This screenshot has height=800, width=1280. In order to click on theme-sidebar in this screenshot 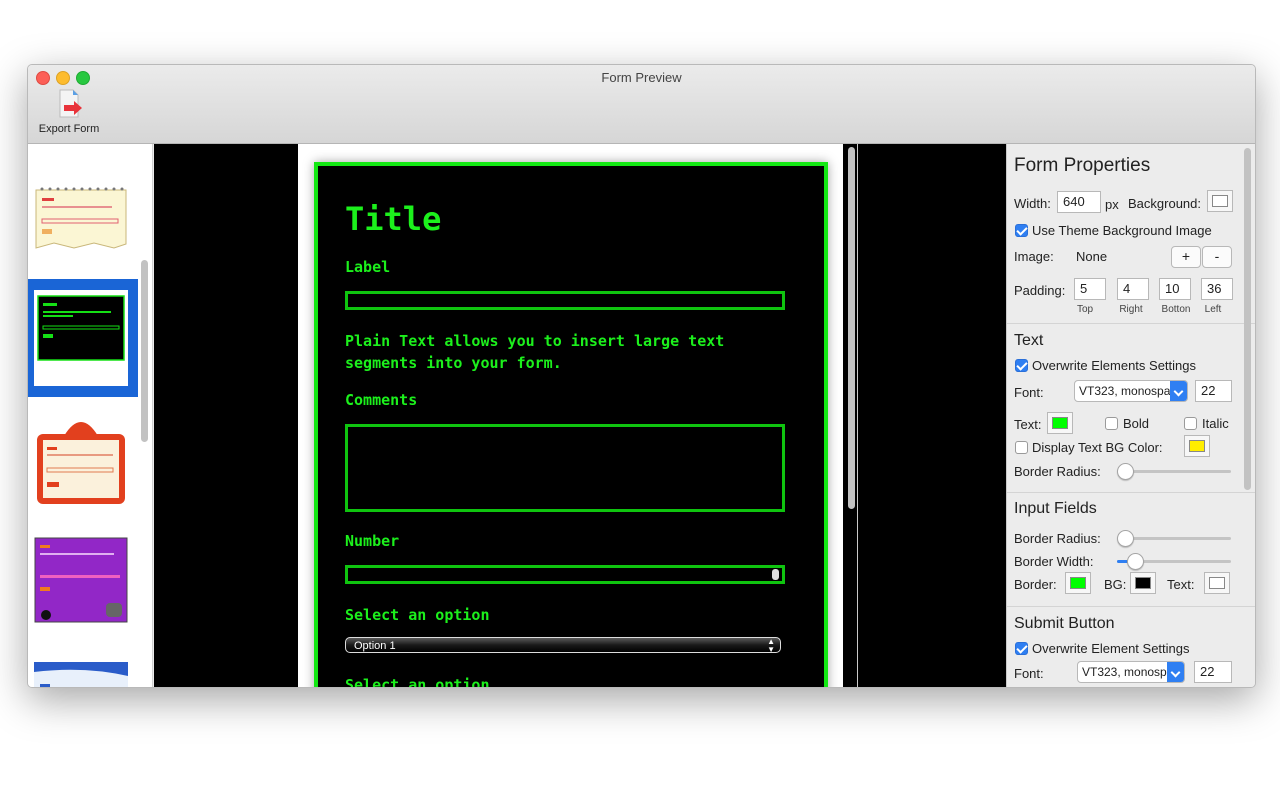, I will do `click(90, 415)`.